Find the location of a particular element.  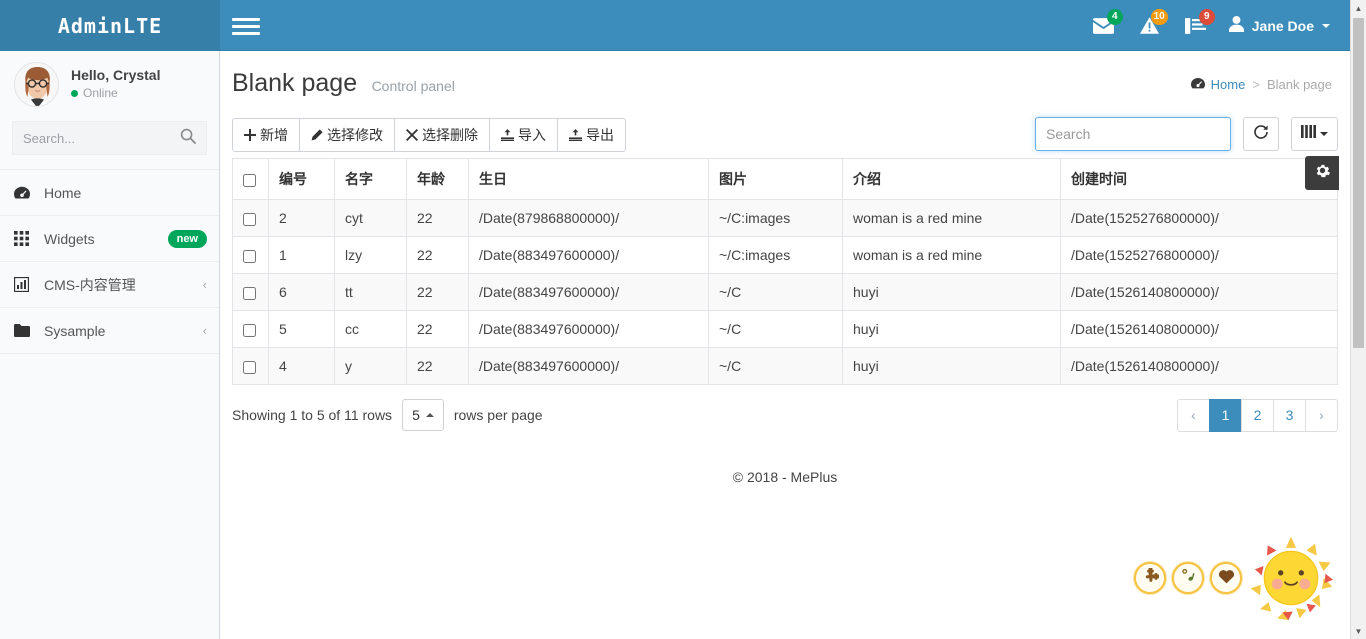

export-button: 导出 is located at coordinates (591, 135).